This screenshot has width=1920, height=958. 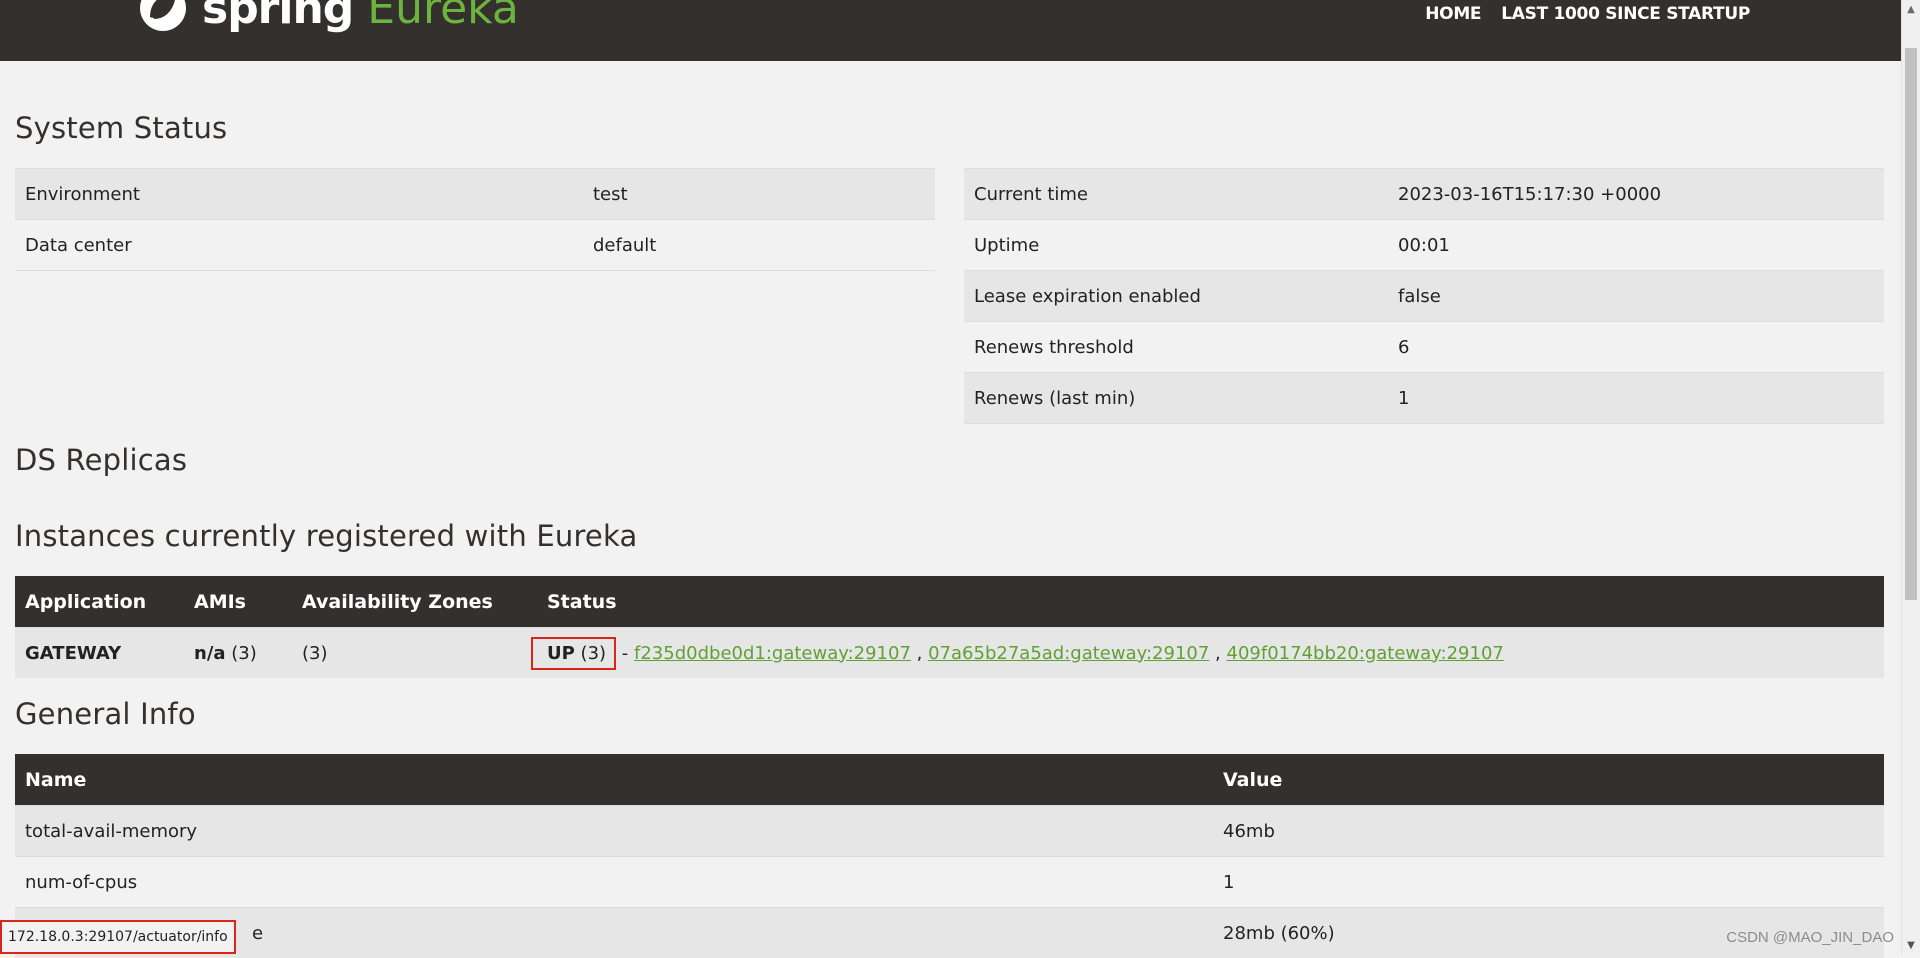 I want to click on system-status-left-table: Environment test Data center default, so click(x=475, y=219).